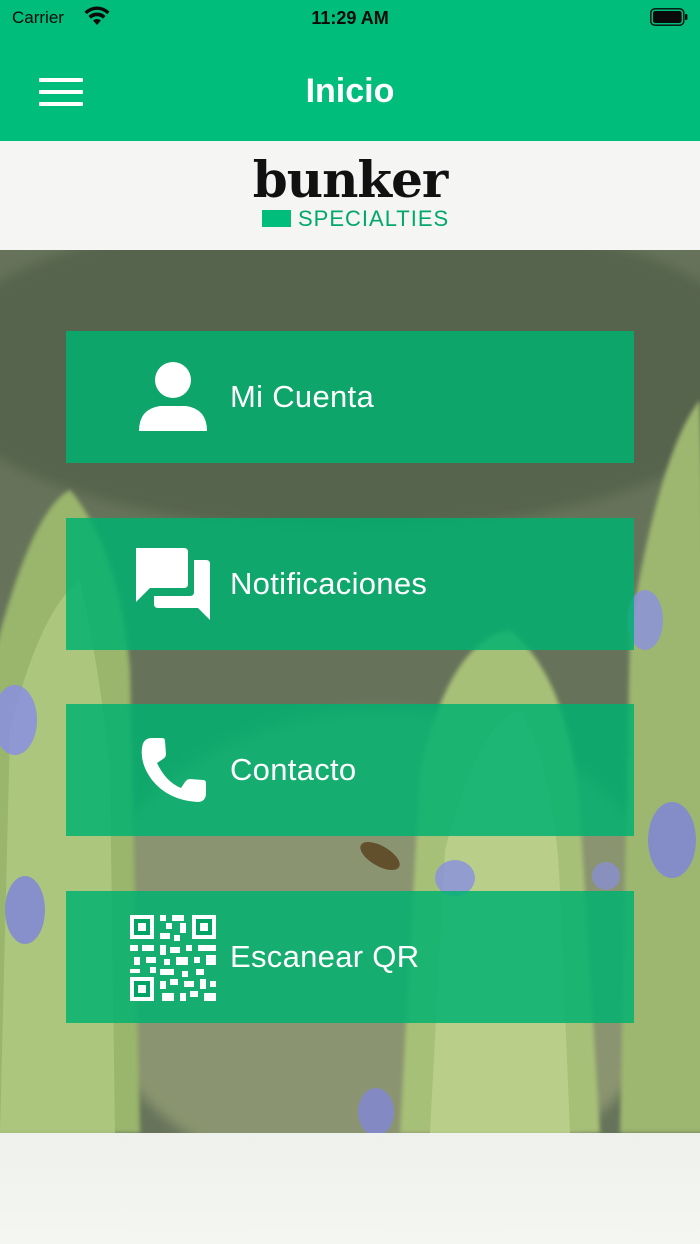 The width and height of the screenshot is (700, 1244). I want to click on battery-icon, so click(669, 17).